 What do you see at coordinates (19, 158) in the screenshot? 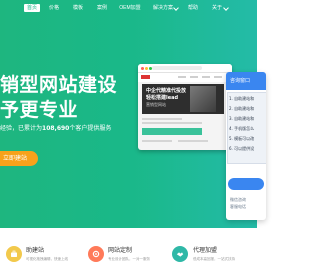
I see `build-site-button: 立即建站` at bounding box center [19, 158].